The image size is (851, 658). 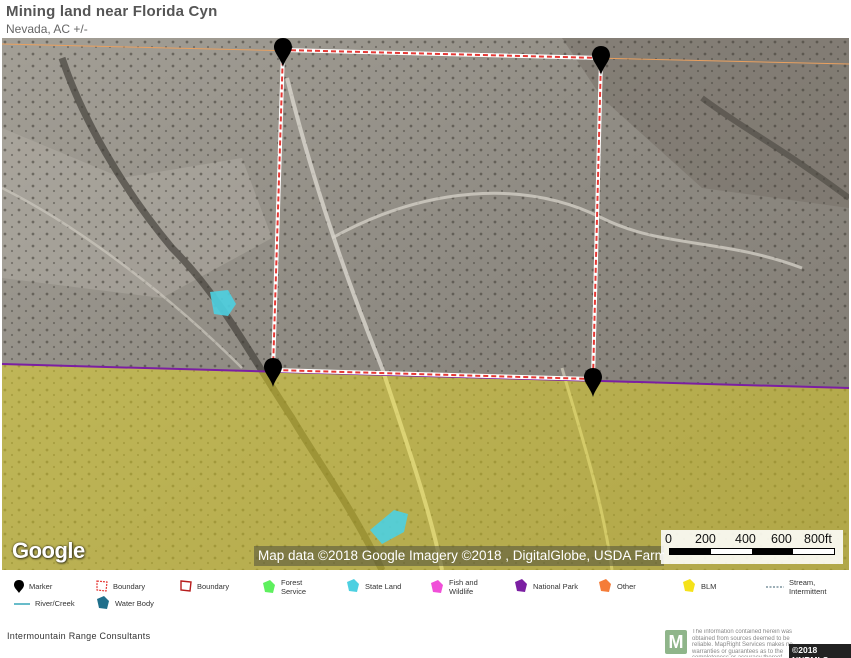 I want to click on other-icon, so click(x=605, y=585).